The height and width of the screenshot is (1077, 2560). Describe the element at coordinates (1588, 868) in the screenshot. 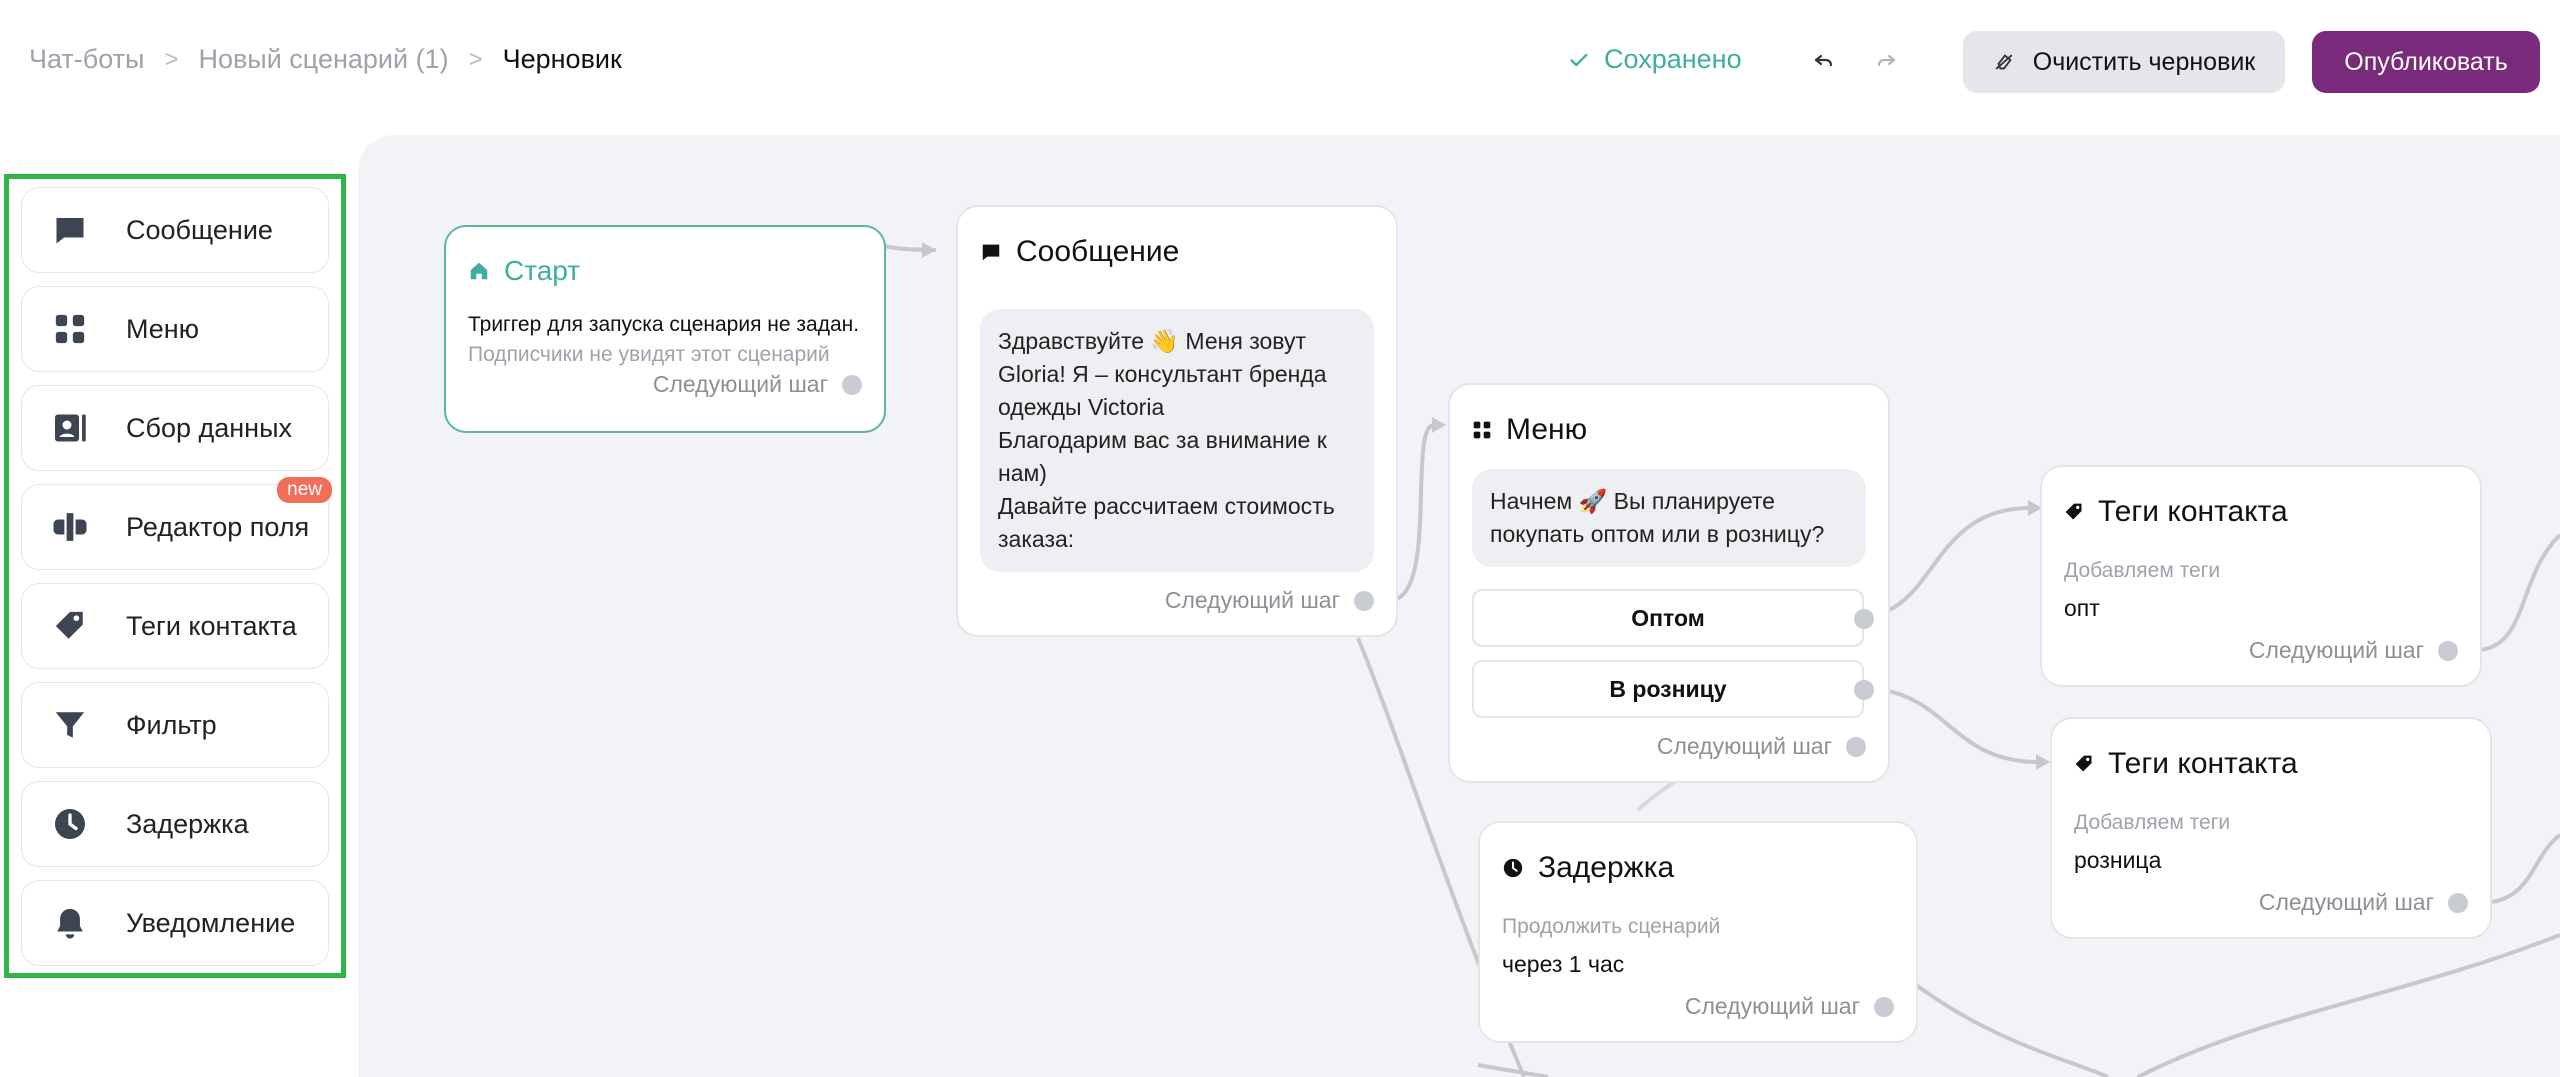

I see `node-title: Задержка` at that location.